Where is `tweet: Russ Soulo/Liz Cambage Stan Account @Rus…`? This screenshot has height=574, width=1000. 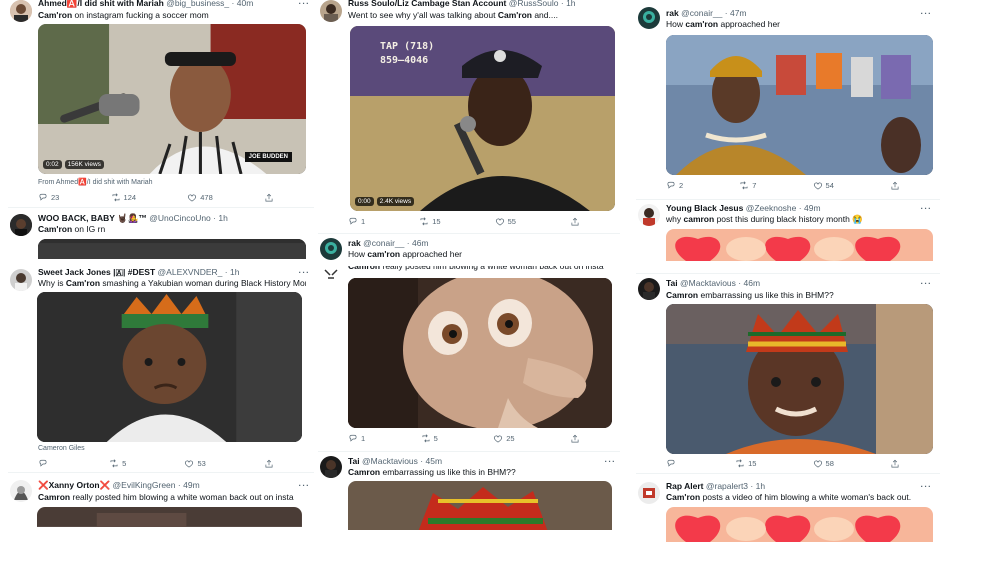
tweet: Russ Soulo/Liz Cambage Stan Account @Rus… is located at coordinates (469, 117).